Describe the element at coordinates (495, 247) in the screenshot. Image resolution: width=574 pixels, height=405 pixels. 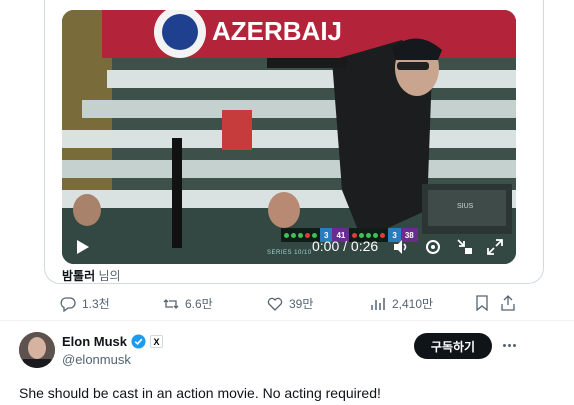
I see `fullscreen-icon` at that location.